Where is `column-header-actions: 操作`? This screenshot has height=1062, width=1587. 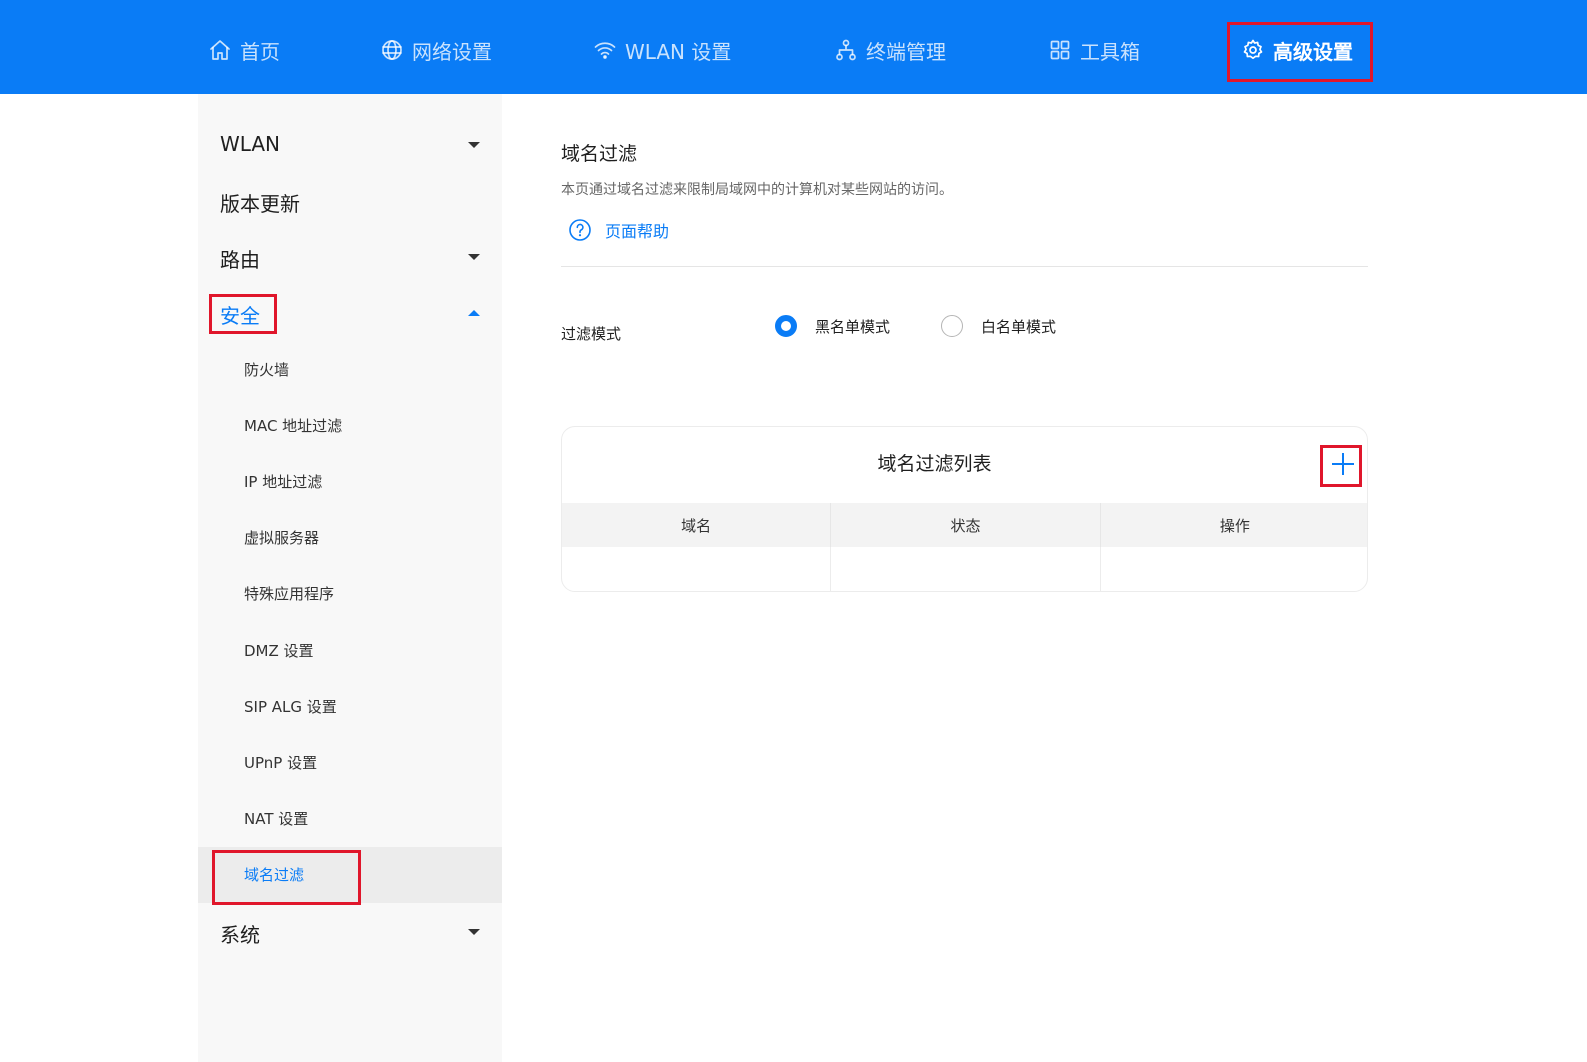
column-header-actions: 操作 is located at coordinates (1234, 525).